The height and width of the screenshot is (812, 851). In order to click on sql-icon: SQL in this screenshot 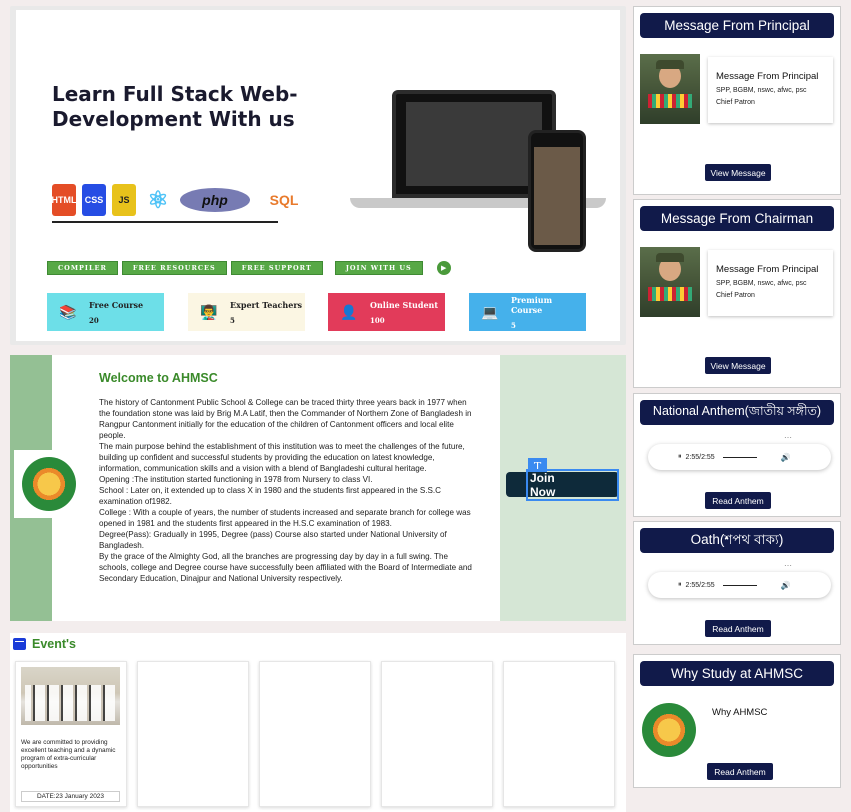, I will do `click(284, 200)`.